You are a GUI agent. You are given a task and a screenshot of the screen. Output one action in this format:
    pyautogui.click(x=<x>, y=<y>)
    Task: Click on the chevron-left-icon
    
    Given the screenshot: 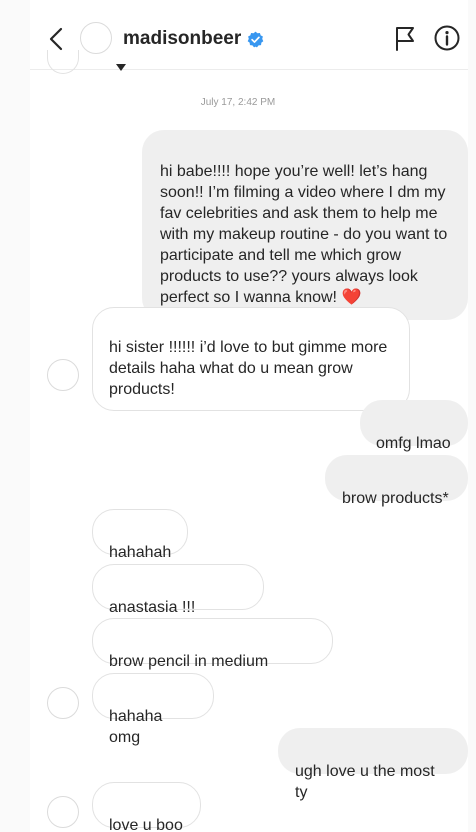 What is the action you would take?
    pyautogui.click(x=58, y=39)
    